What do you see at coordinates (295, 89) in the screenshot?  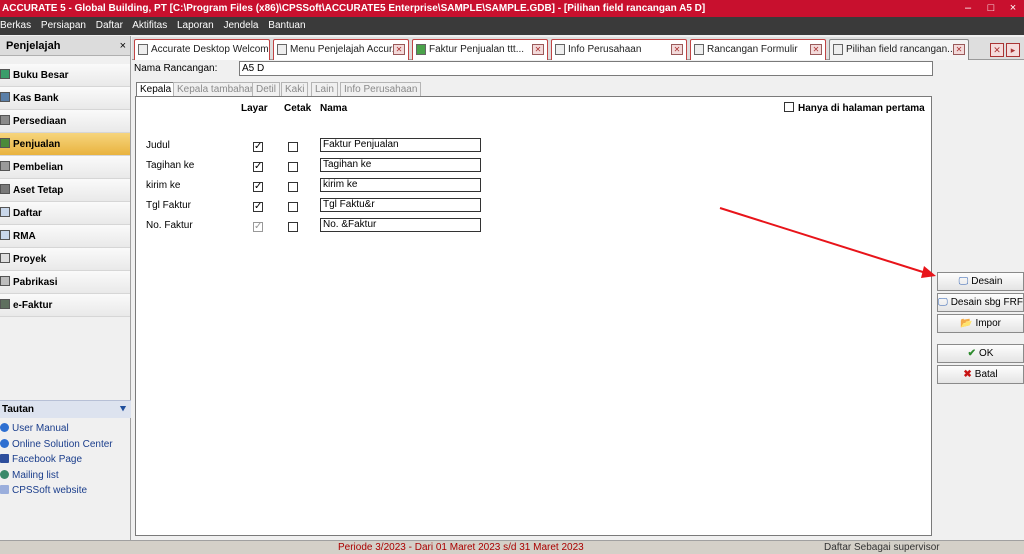 I see `tab-kaki: Kaki` at bounding box center [295, 89].